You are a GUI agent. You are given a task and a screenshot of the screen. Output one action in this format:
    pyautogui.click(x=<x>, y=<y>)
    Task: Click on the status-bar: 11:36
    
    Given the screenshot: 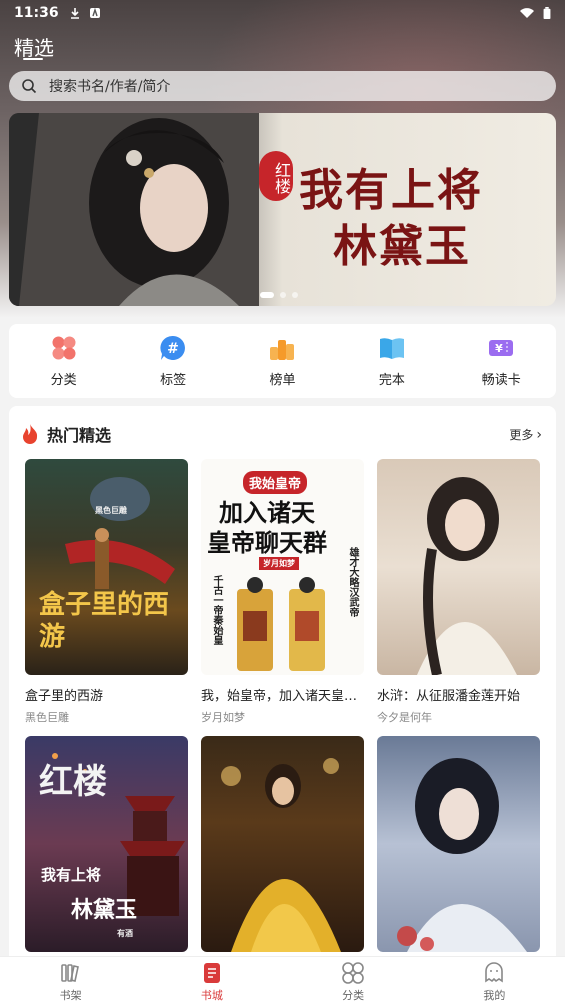 What is the action you would take?
    pyautogui.click(x=282, y=13)
    